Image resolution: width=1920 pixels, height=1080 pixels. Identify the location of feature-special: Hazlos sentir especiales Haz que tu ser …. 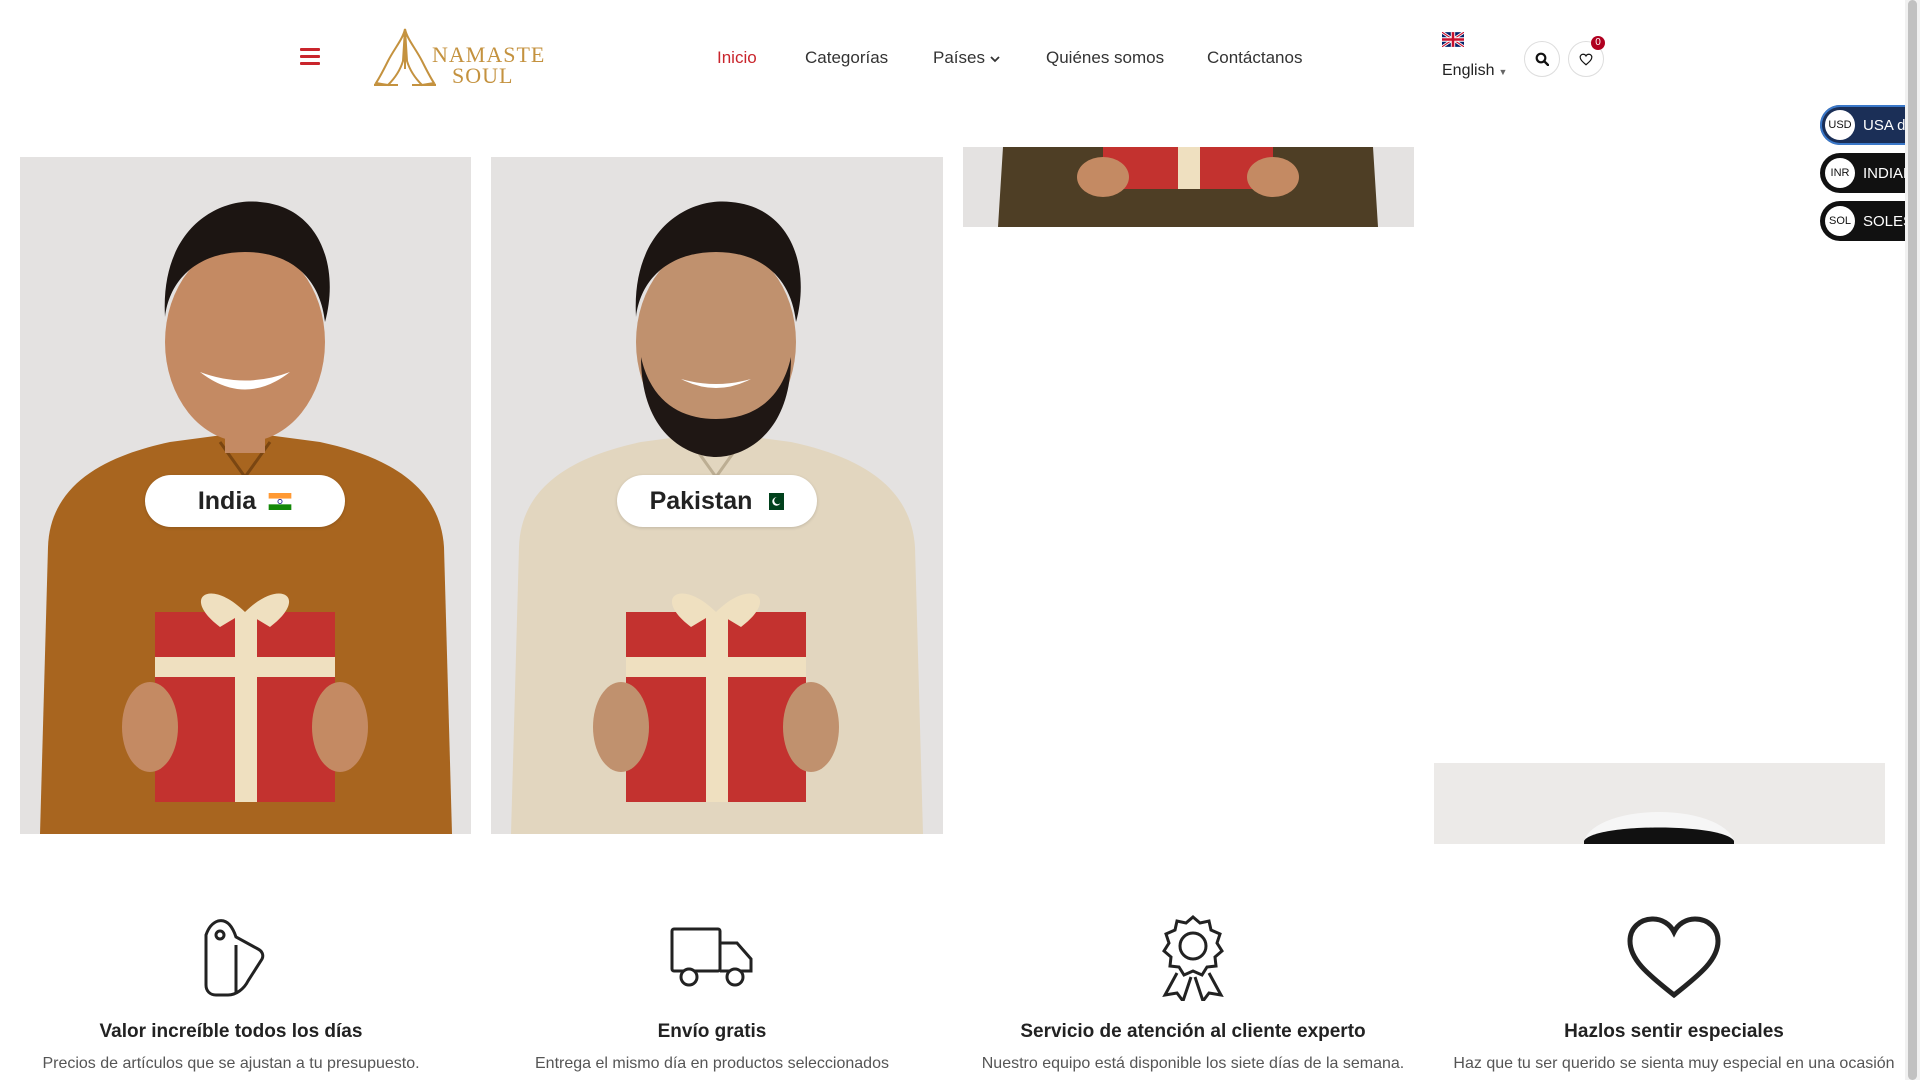
(1674, 994).